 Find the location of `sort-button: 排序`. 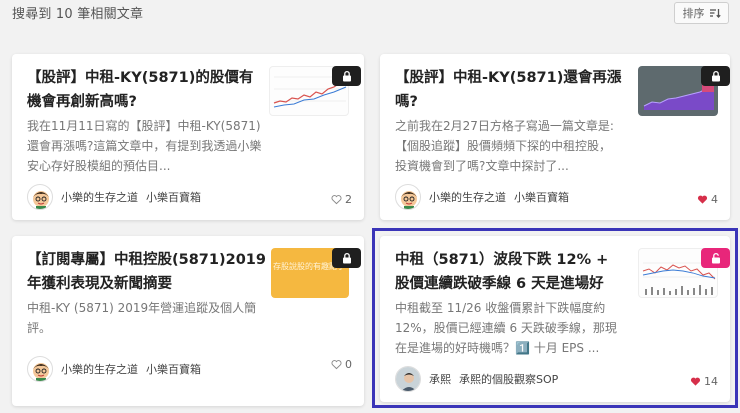

sort-button: 排序 is located at coordinates (701, 13).